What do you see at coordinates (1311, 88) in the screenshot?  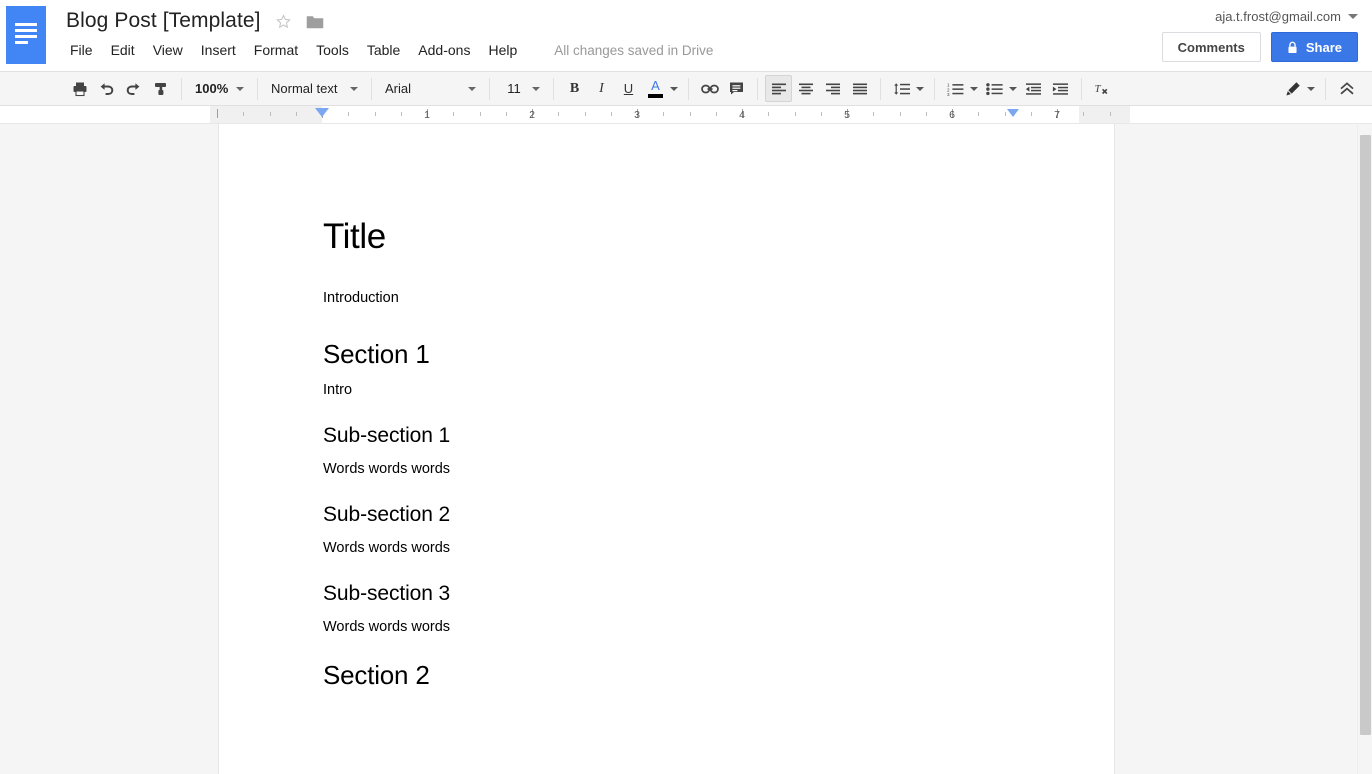 I see `edit-mode-chevron-down-icon` at bounding box center [1311, 88].